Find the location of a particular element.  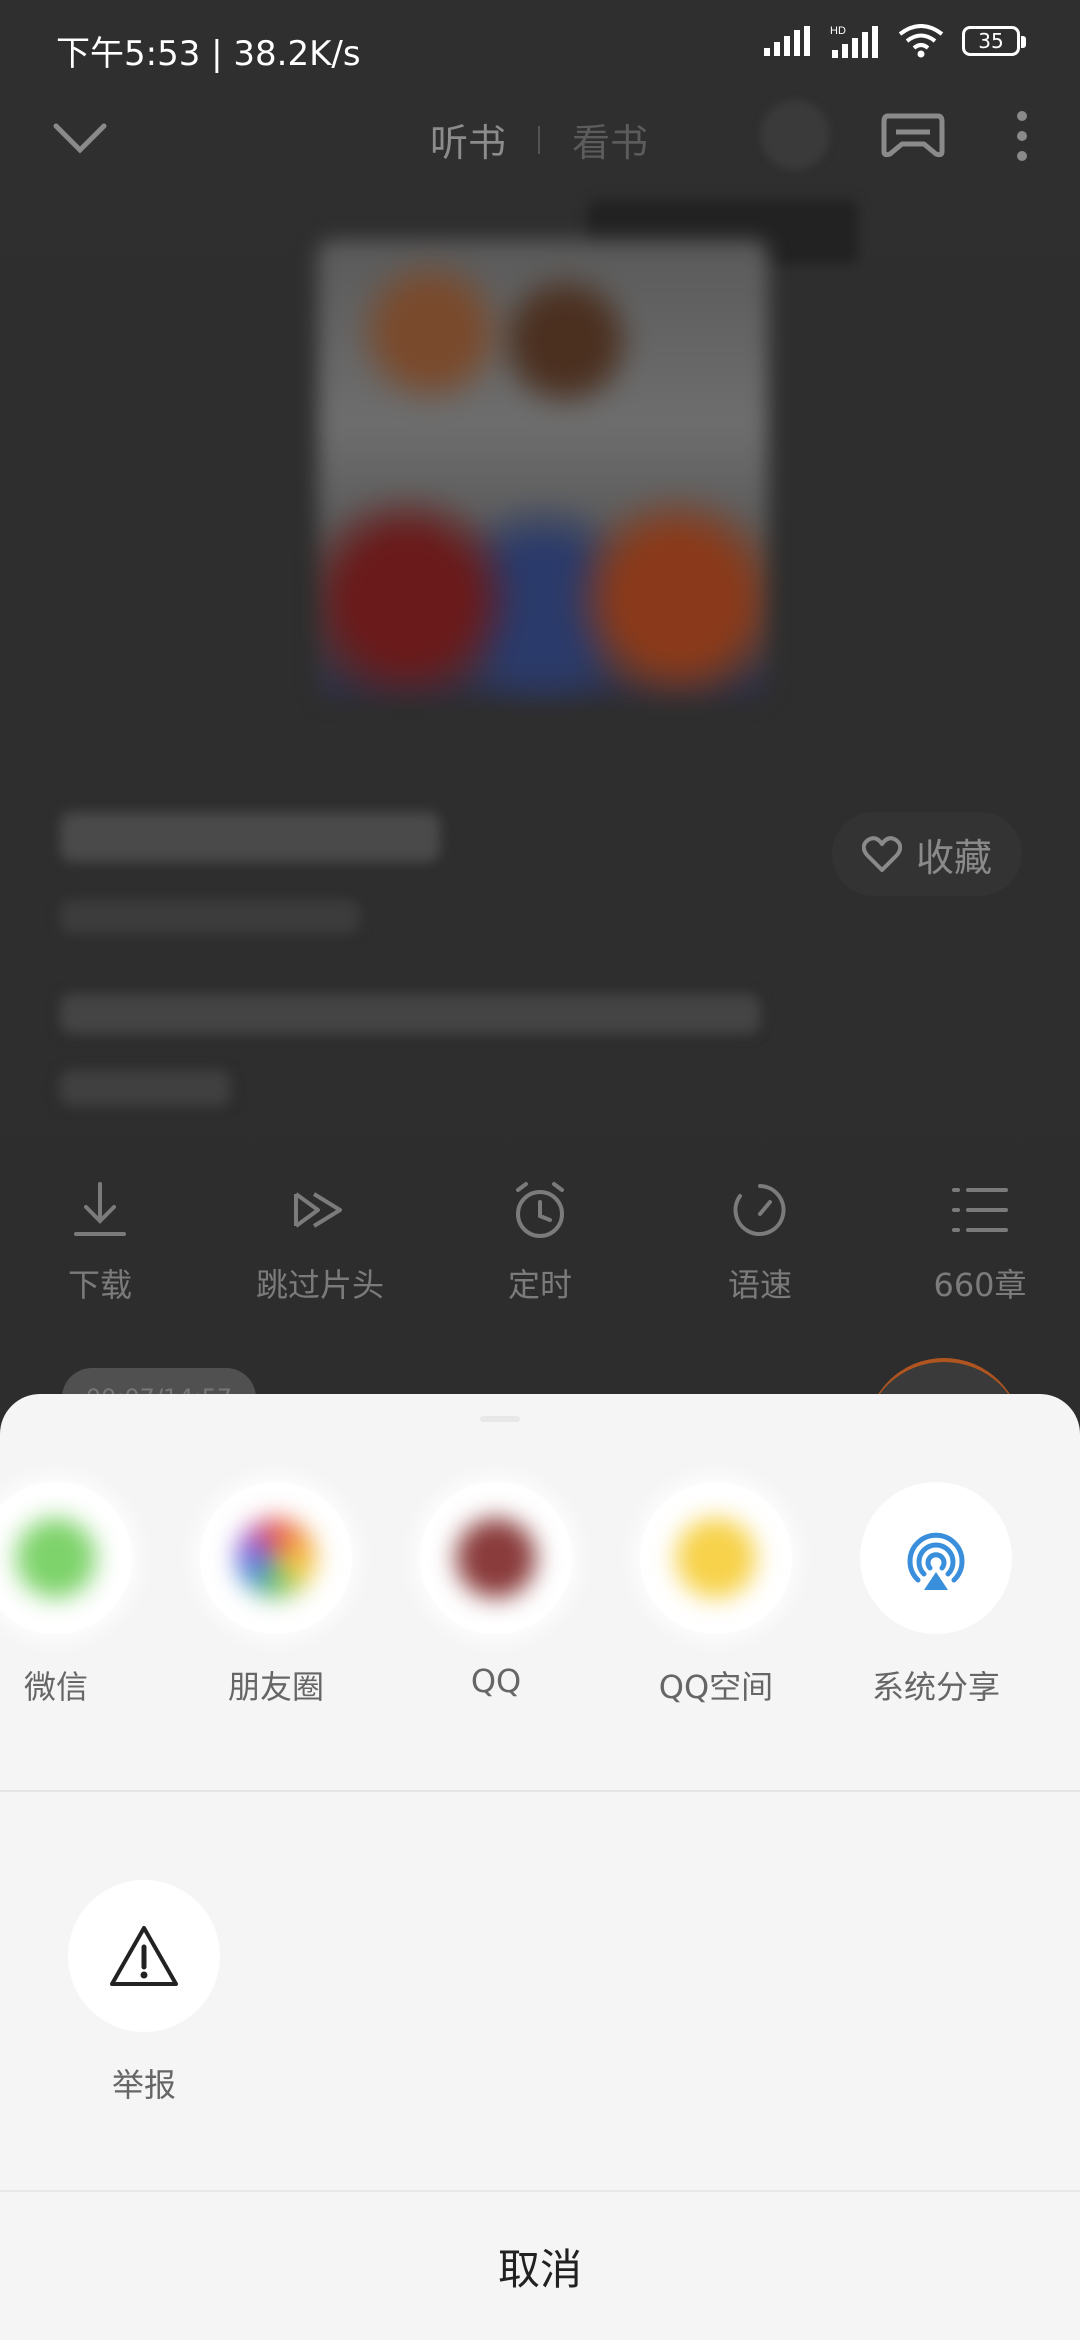

qzone-icon is located at coordinates (716, 1558).